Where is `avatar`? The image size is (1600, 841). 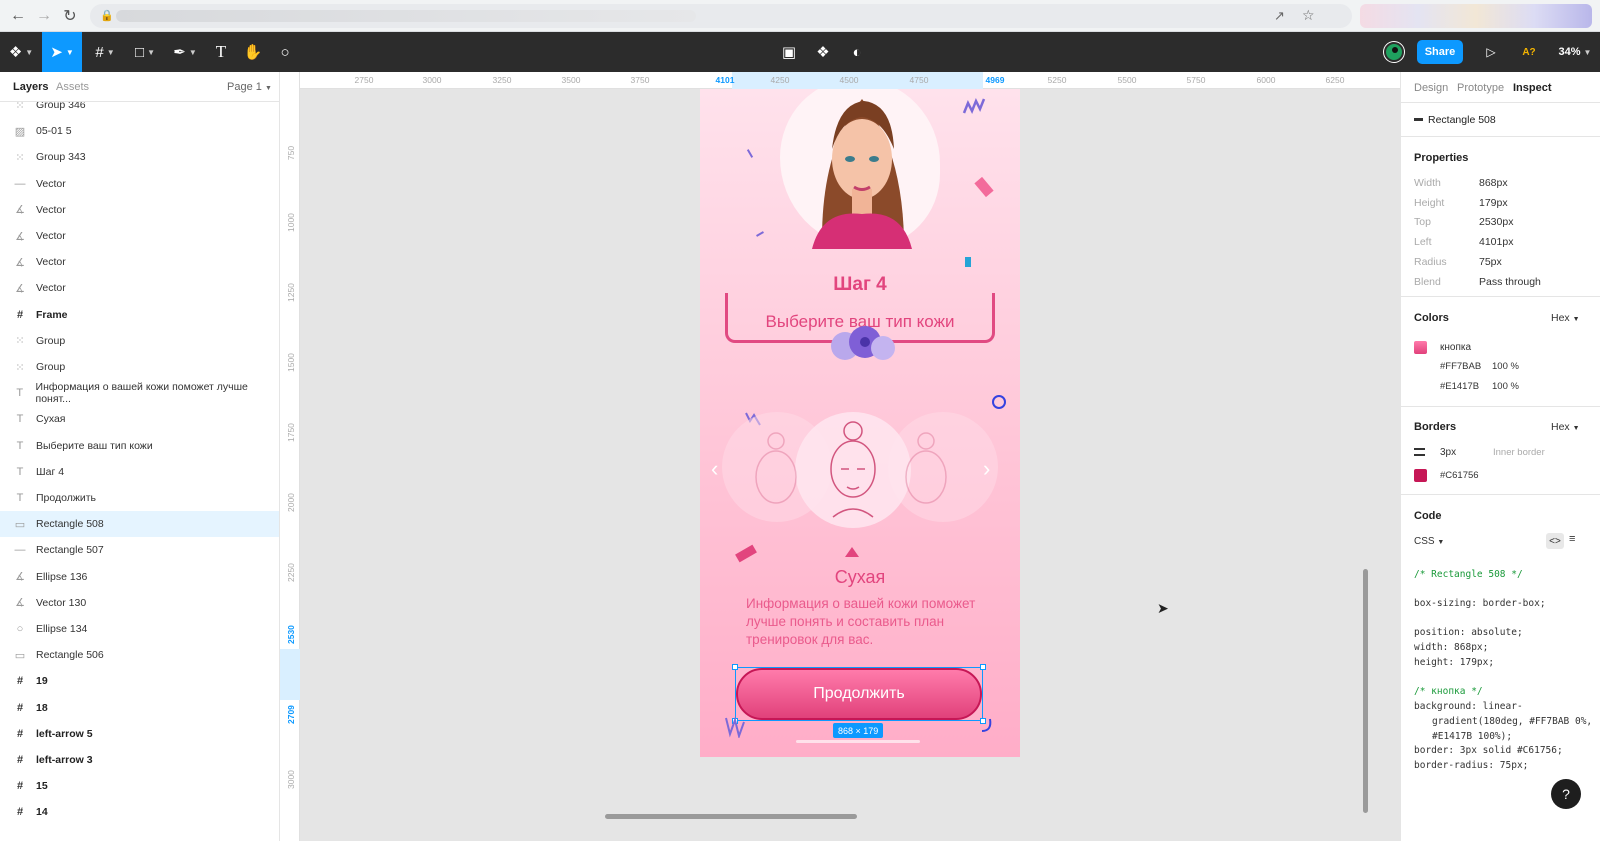
avatar is located at coordinates (1394, 52).